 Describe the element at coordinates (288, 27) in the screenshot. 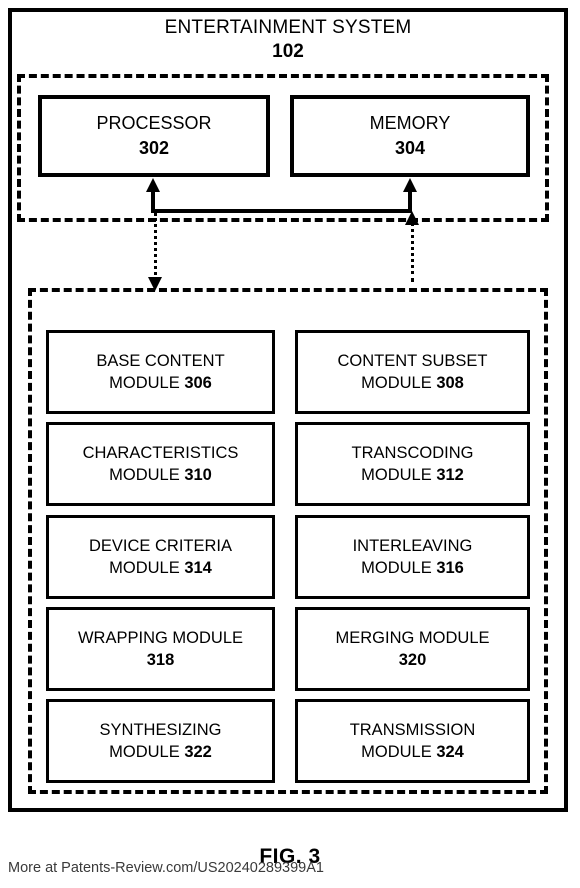

I see `page-title: ENTERTAINMENT SYSTEM` at that location.